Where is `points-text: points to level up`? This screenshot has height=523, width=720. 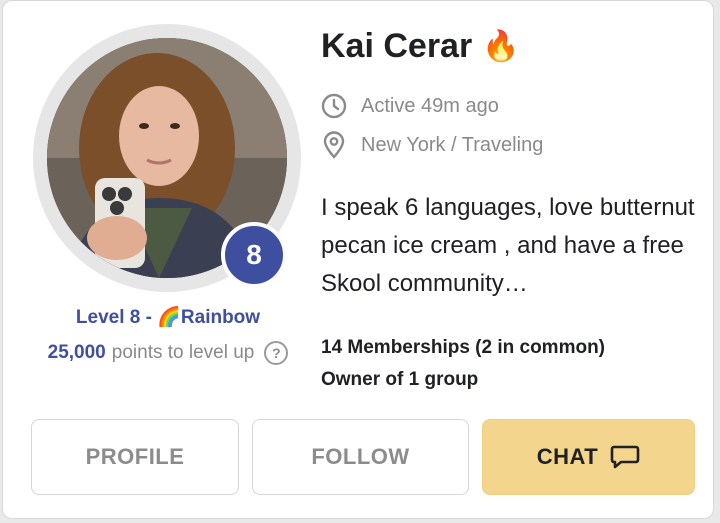
points-text: points to level up is located at coordinates (183, 352).